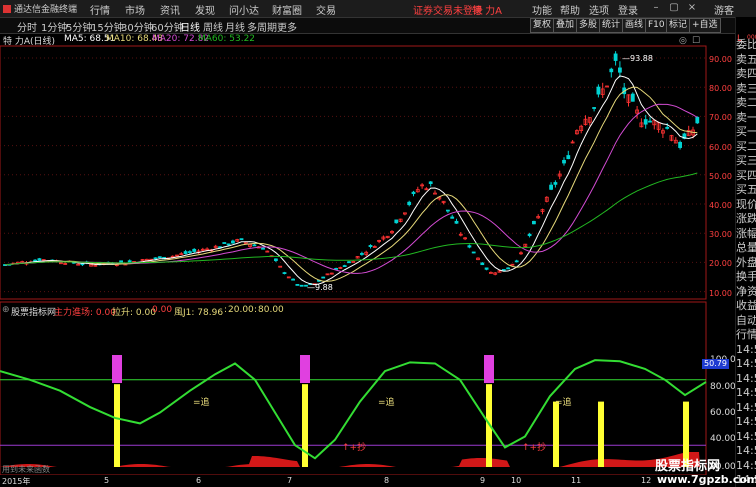  What do you see at coordinates (746, 74) in the screenshot?
I see `sidebar-item: 卖四` at bounding box center [746, 74].